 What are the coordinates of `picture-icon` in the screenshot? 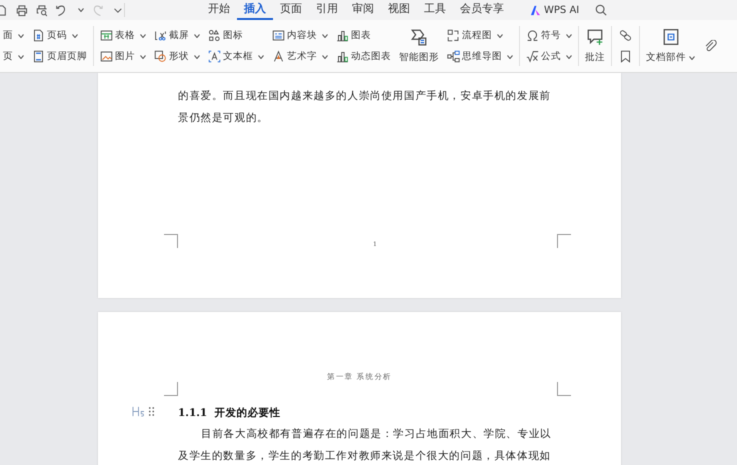 It's located at (106, 56).